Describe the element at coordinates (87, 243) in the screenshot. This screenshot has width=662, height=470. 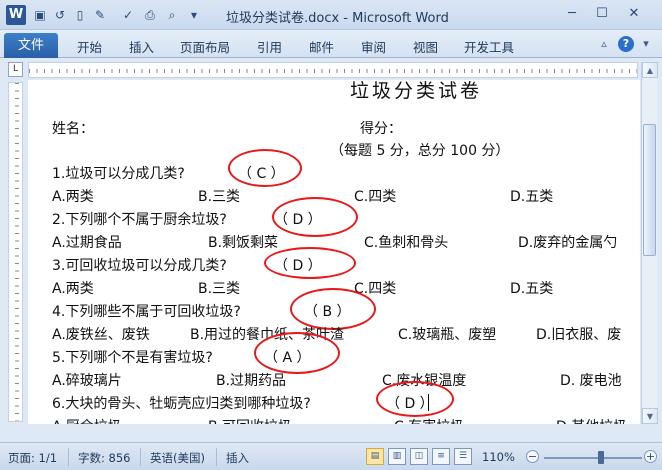
I see `q2-option-a: A.过期食品` at that location.